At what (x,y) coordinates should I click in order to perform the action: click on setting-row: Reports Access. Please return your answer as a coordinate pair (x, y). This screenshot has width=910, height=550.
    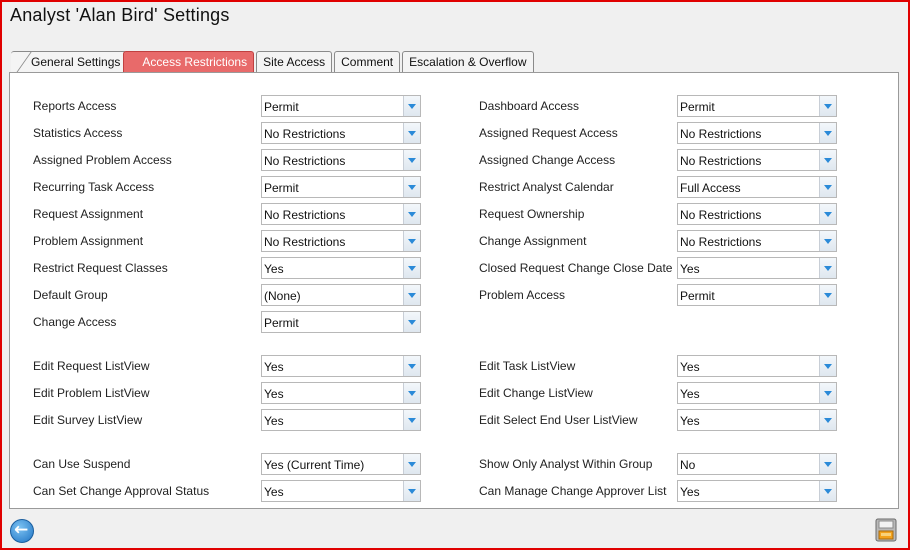
    Looking at the image, I should click on (74, 106).